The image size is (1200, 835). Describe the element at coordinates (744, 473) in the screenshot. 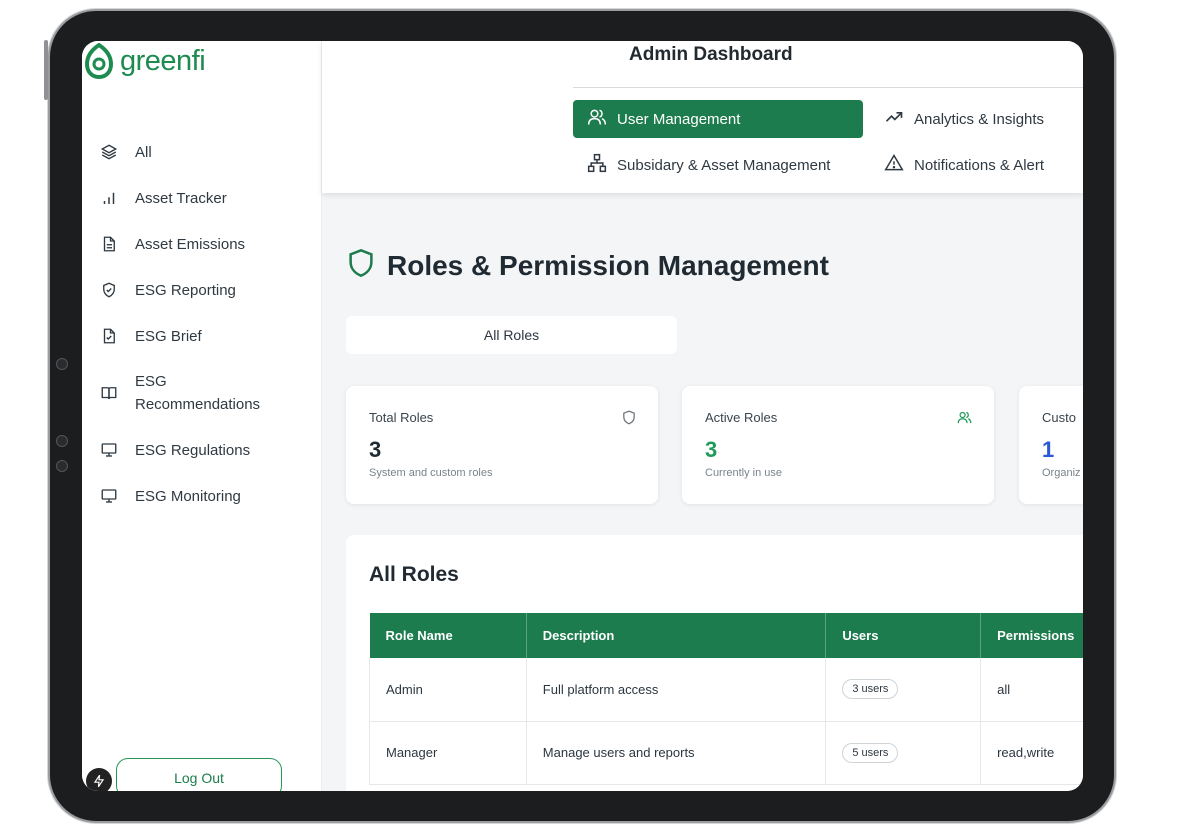

I see `stat-subtext: Currently in use` at that location.